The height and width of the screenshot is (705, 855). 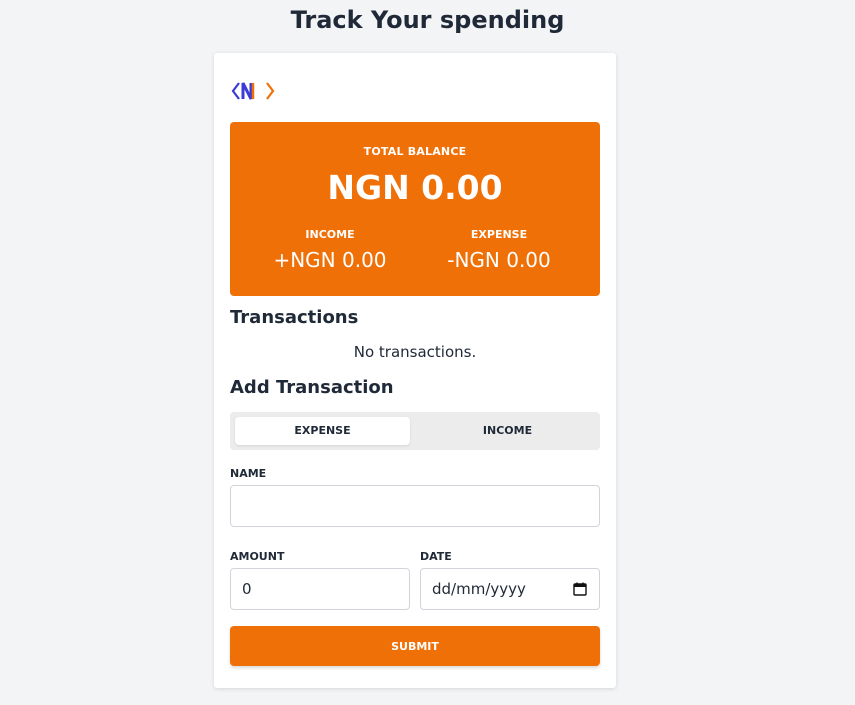 I want to click on calendar-icon, so click(x=580, y=589).